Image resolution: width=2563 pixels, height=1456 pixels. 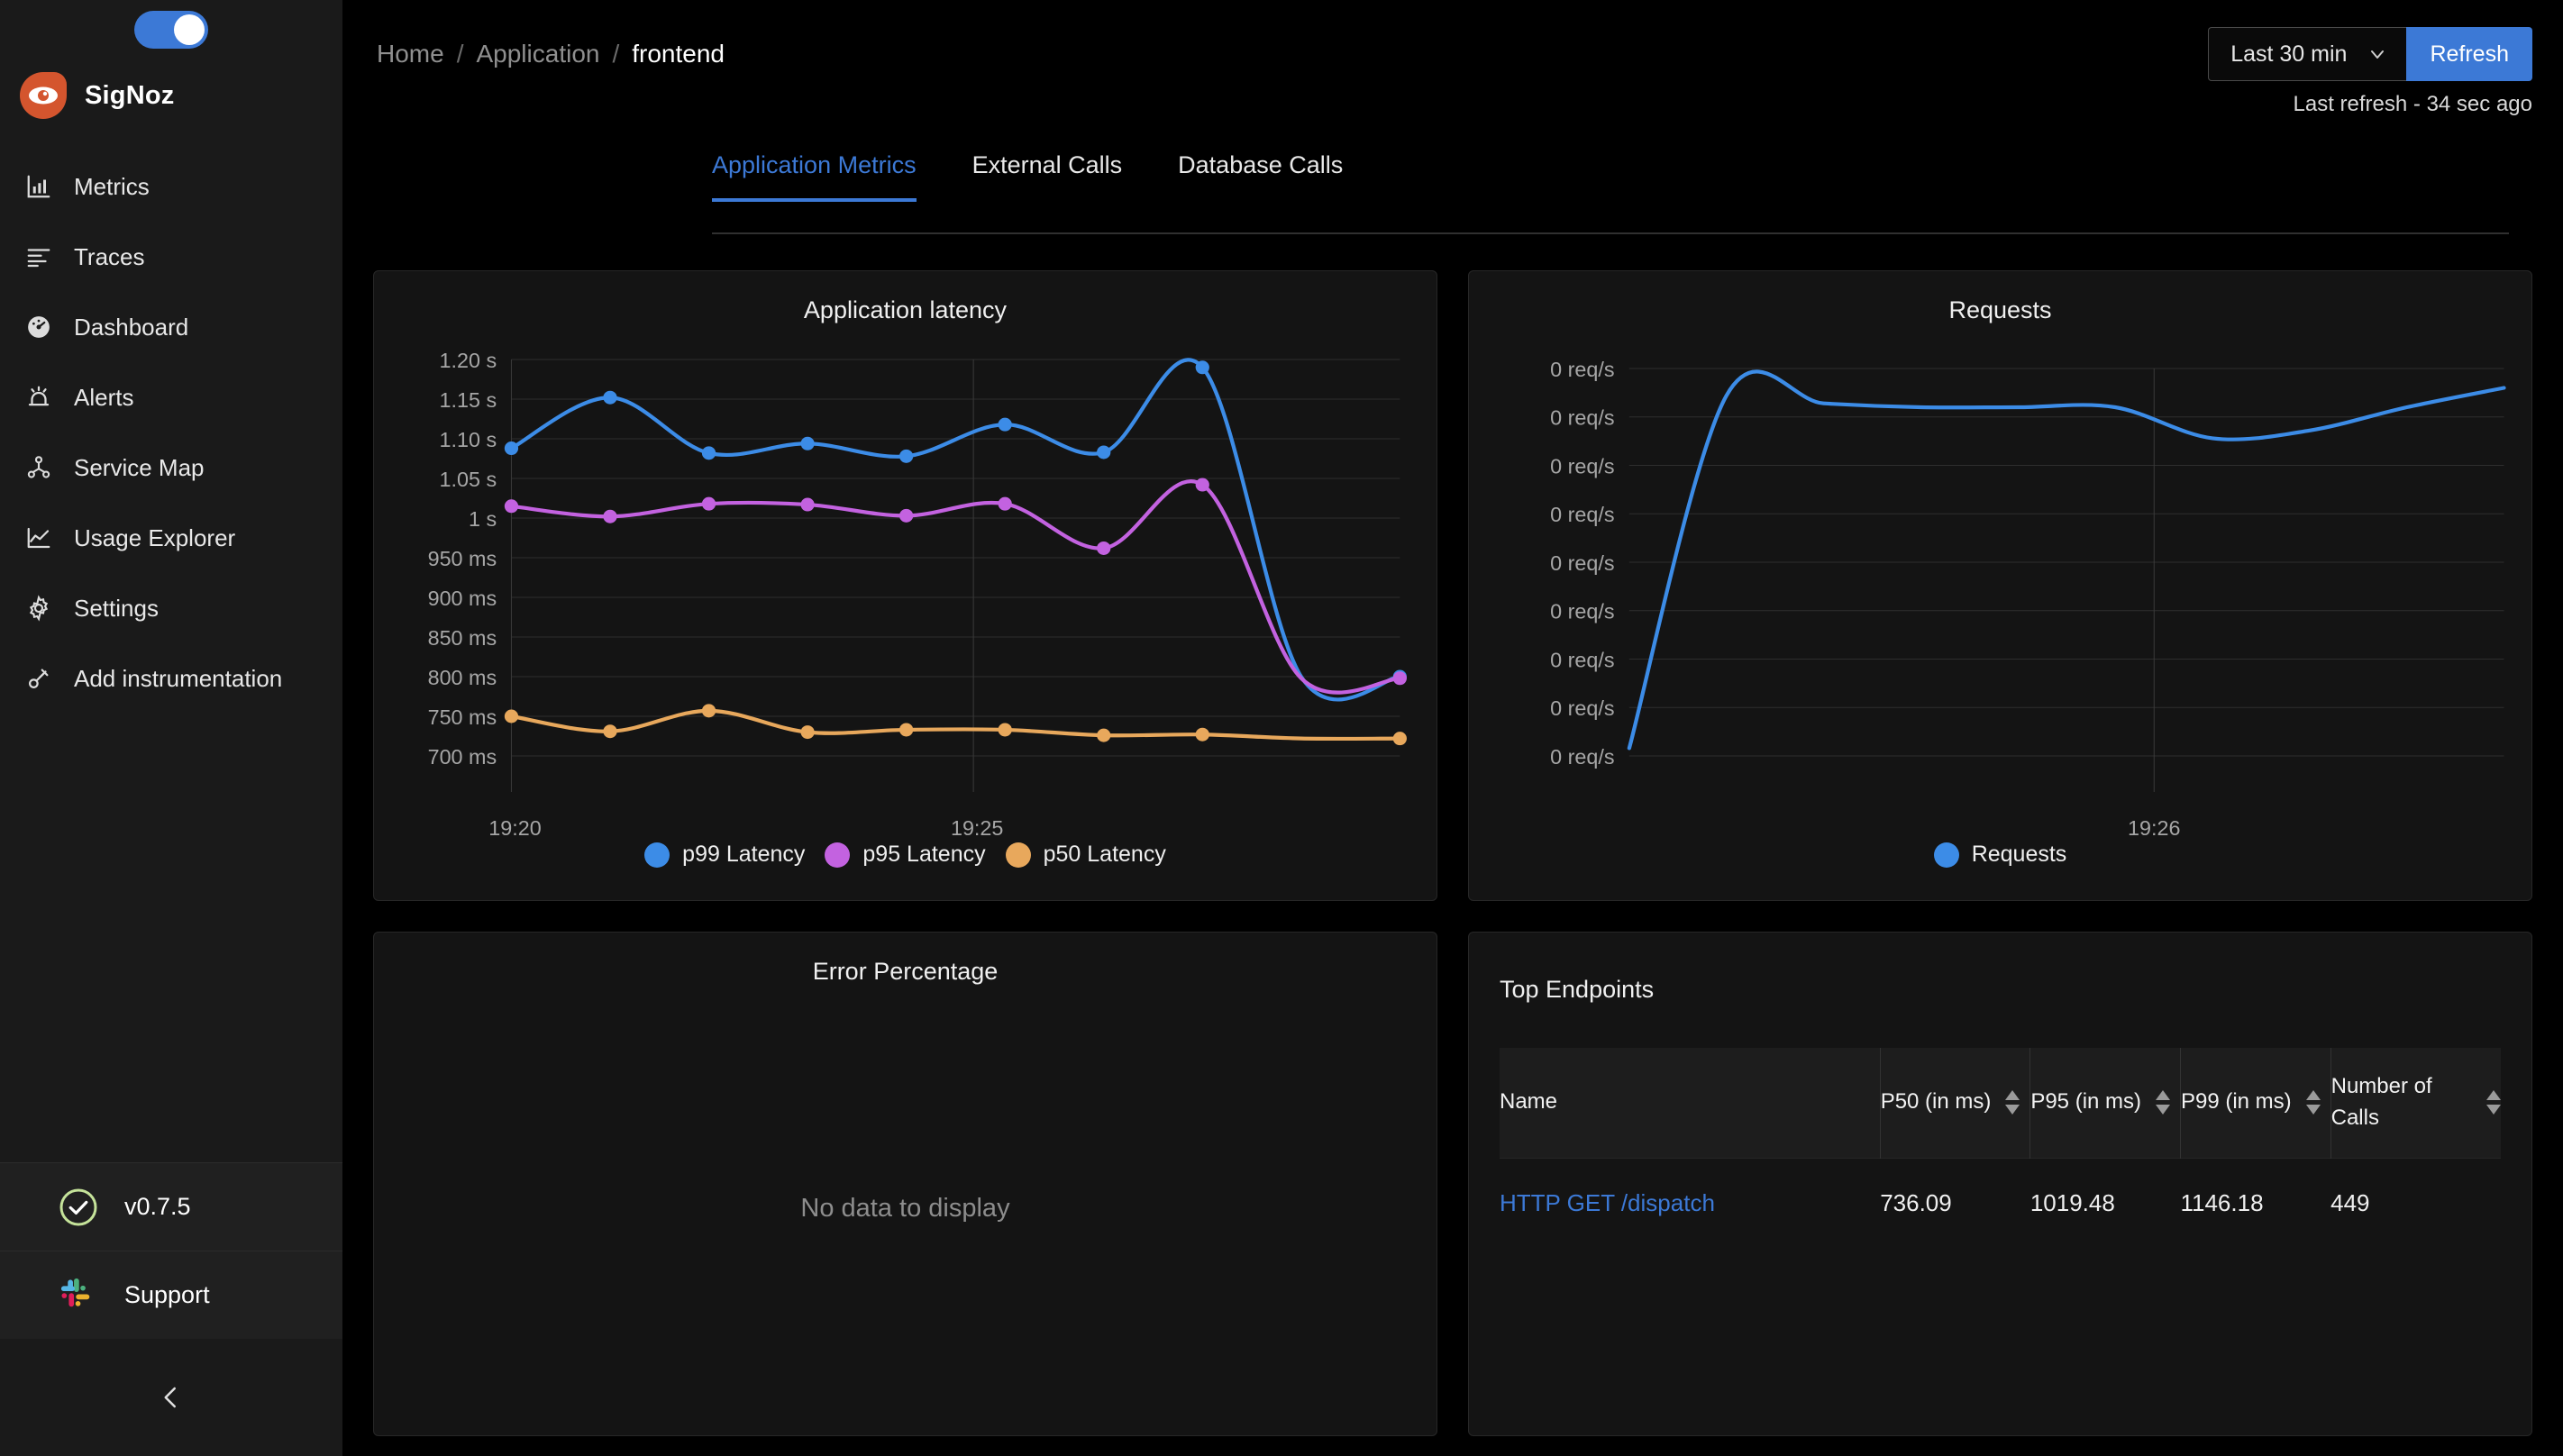 I want to click on theme-toggle-row, so click(x=171, y=29).